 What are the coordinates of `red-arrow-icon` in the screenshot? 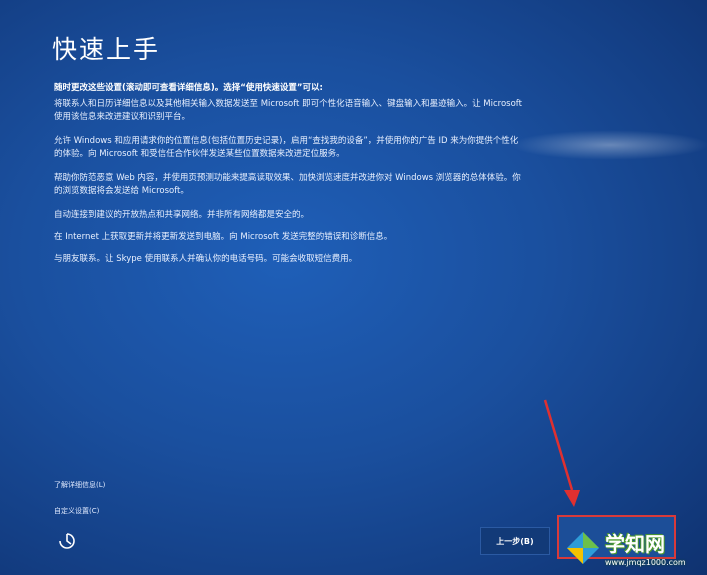 It's located at (561, 453).